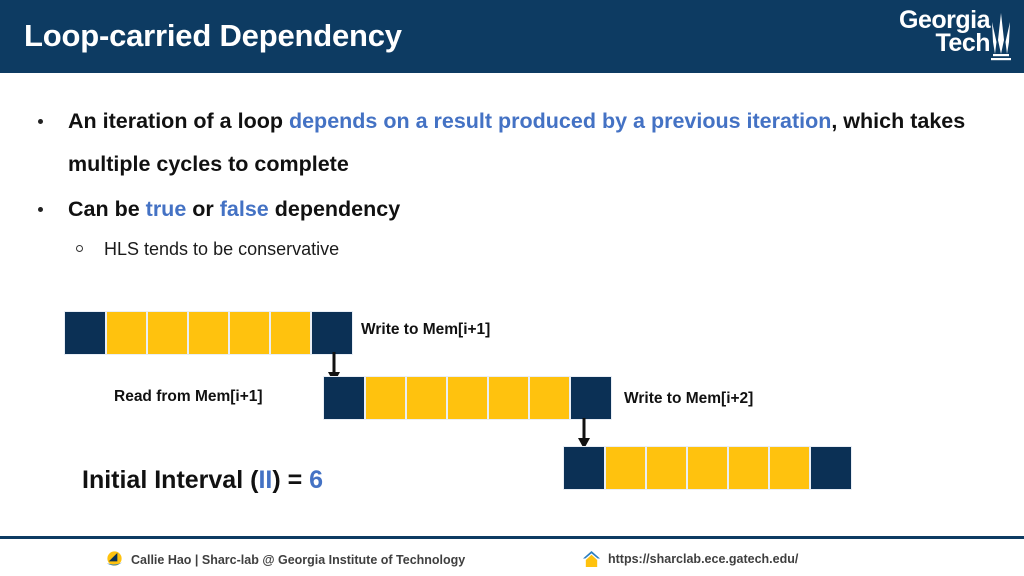 This screenshot has height=576, width=1024. I want to click on bullet-2-line: Can be true or false dependency, so click(512, 209).